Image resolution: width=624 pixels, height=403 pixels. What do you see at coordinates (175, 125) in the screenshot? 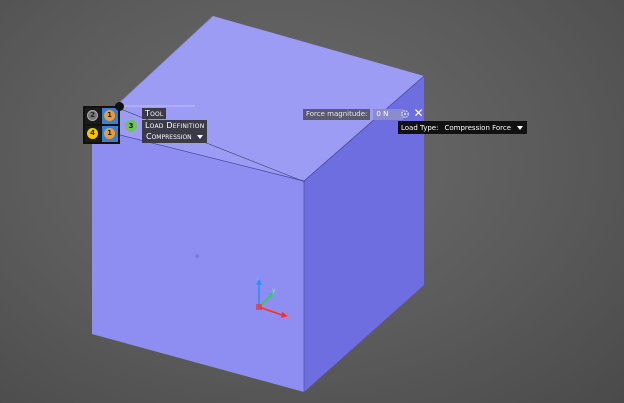
I see `load-definition-label: Load Definition` at bounding box center [175, 125].